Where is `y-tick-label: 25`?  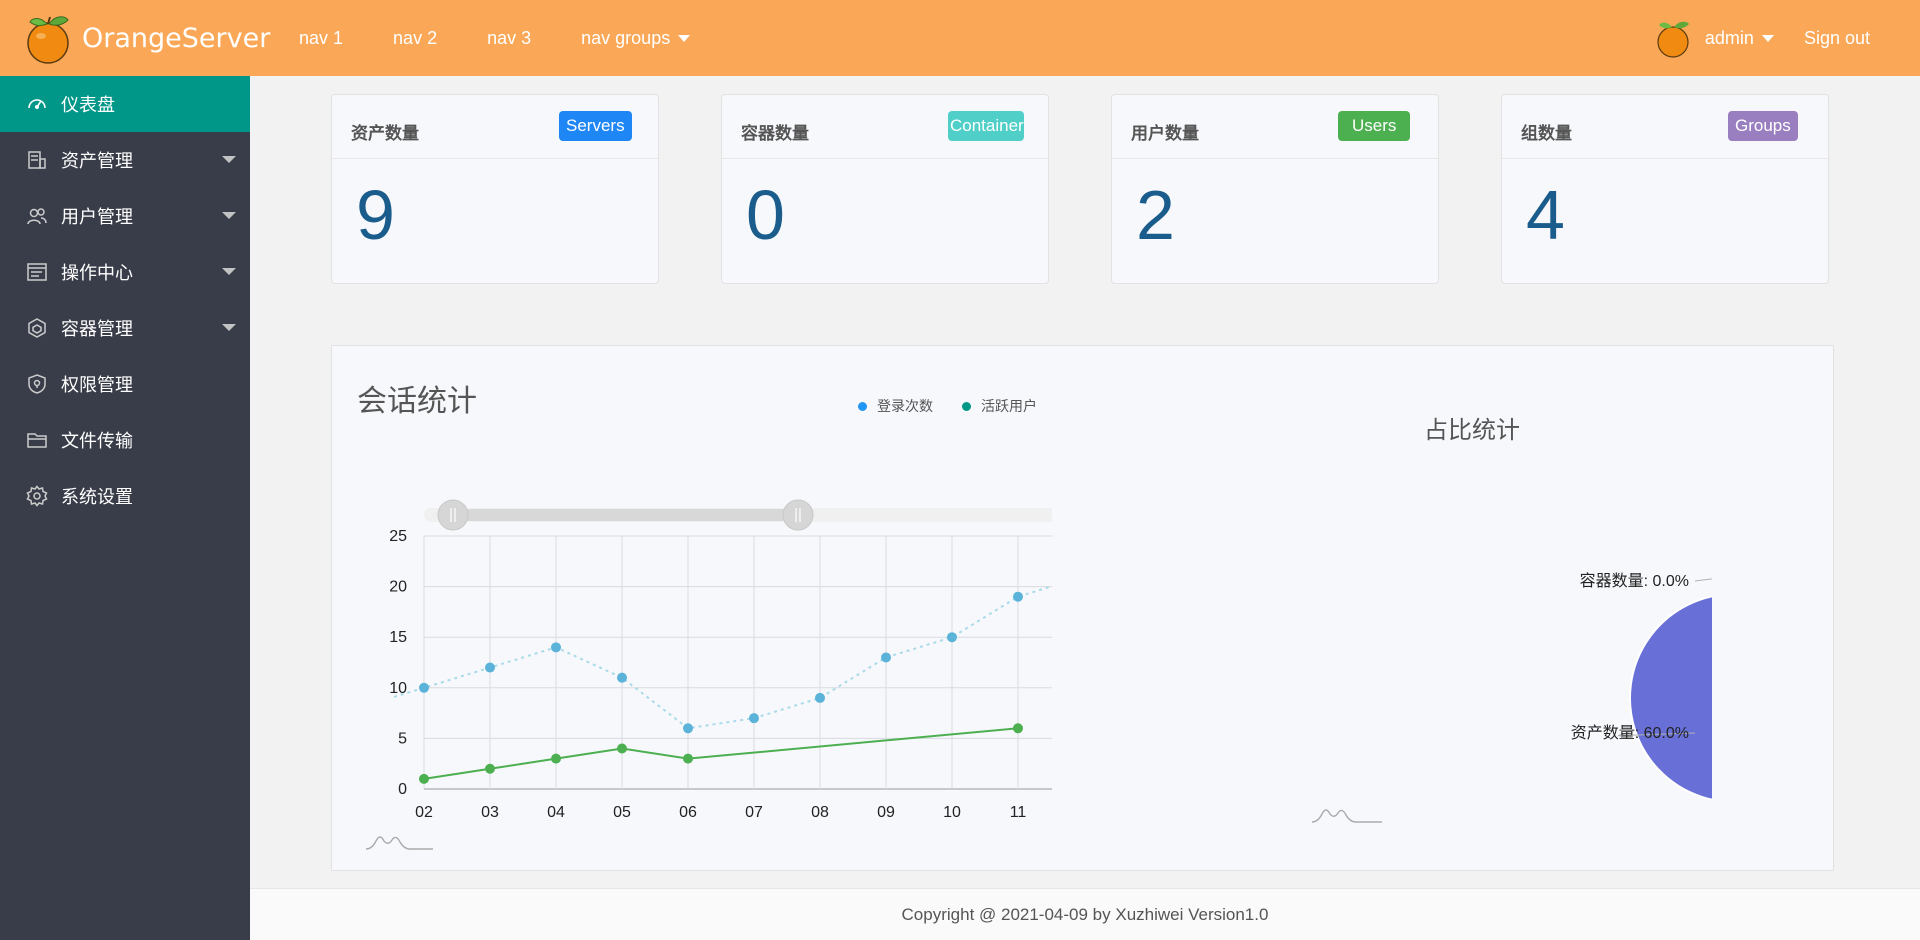
y-tick-label: 25 is located at coordinates (398, 536).